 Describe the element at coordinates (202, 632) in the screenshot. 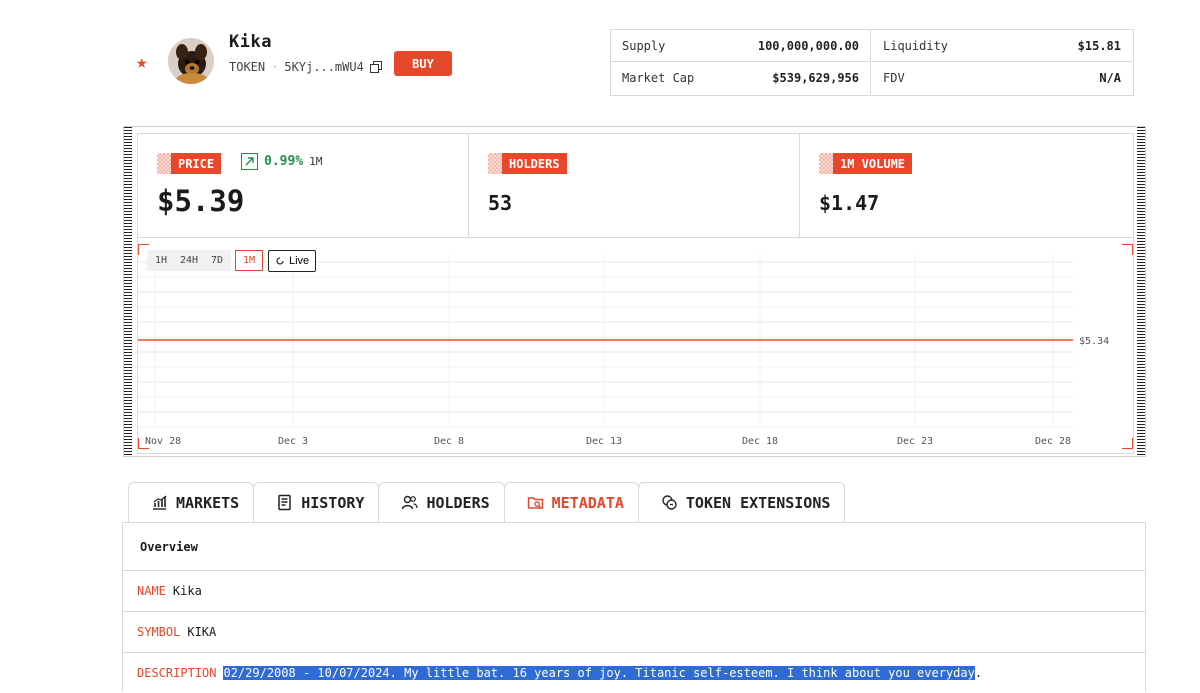

I see `symbol-value: KIKA` at that location.